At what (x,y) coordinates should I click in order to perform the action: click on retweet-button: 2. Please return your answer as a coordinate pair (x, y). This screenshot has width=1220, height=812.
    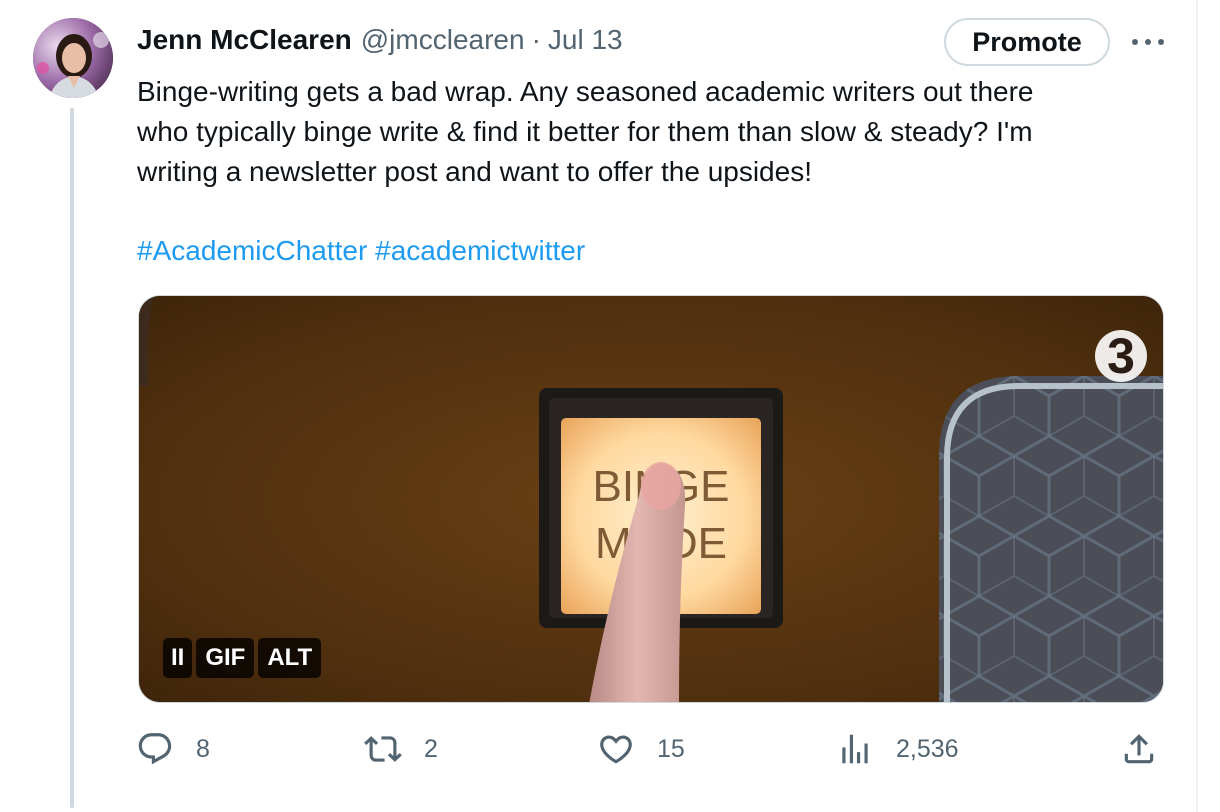
    Looking at the image, I should click on (401, 749).